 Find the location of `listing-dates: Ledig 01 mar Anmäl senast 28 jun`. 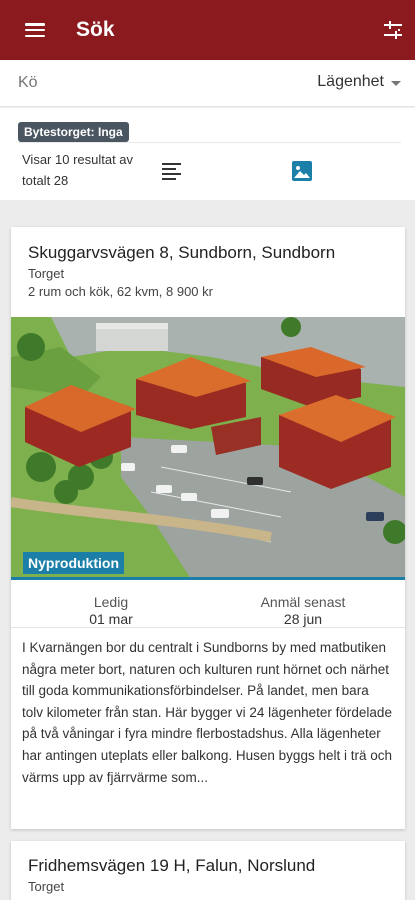

listing-dates: Ledig 01 mar Anmäl senast 28 jun is located at coordinates (208, 604).